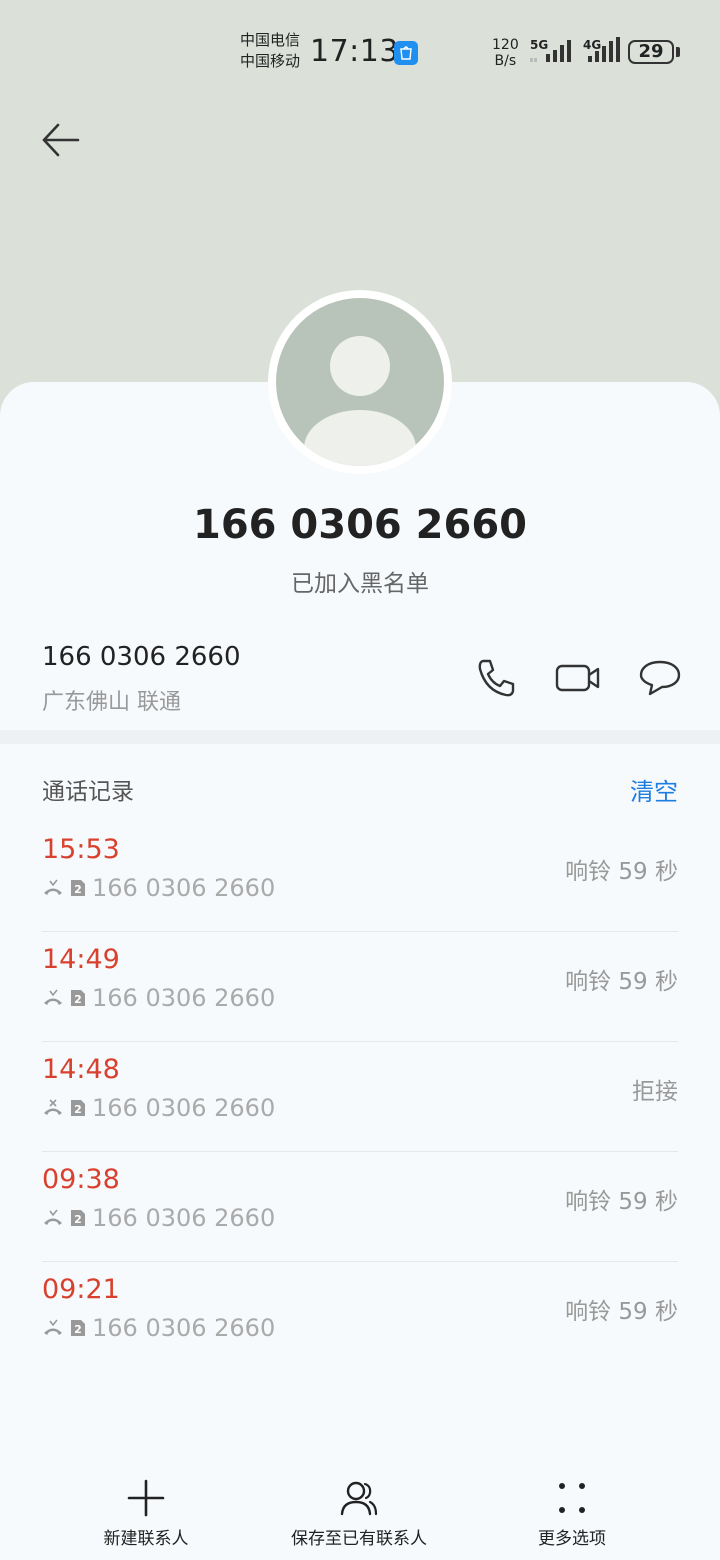  I want to click on network-speed: 120 B/s, so click(505, 53).